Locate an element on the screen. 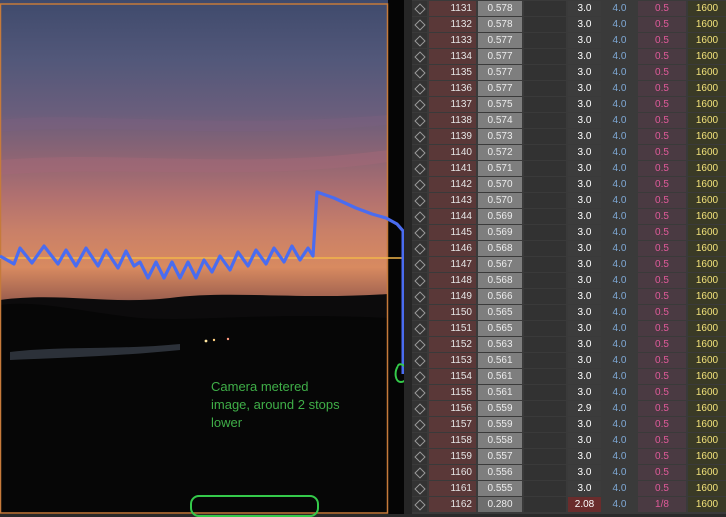 The height and width of the screenshot is (517, 726). ev-value: 0.571 is located at coordinates (500, 168).